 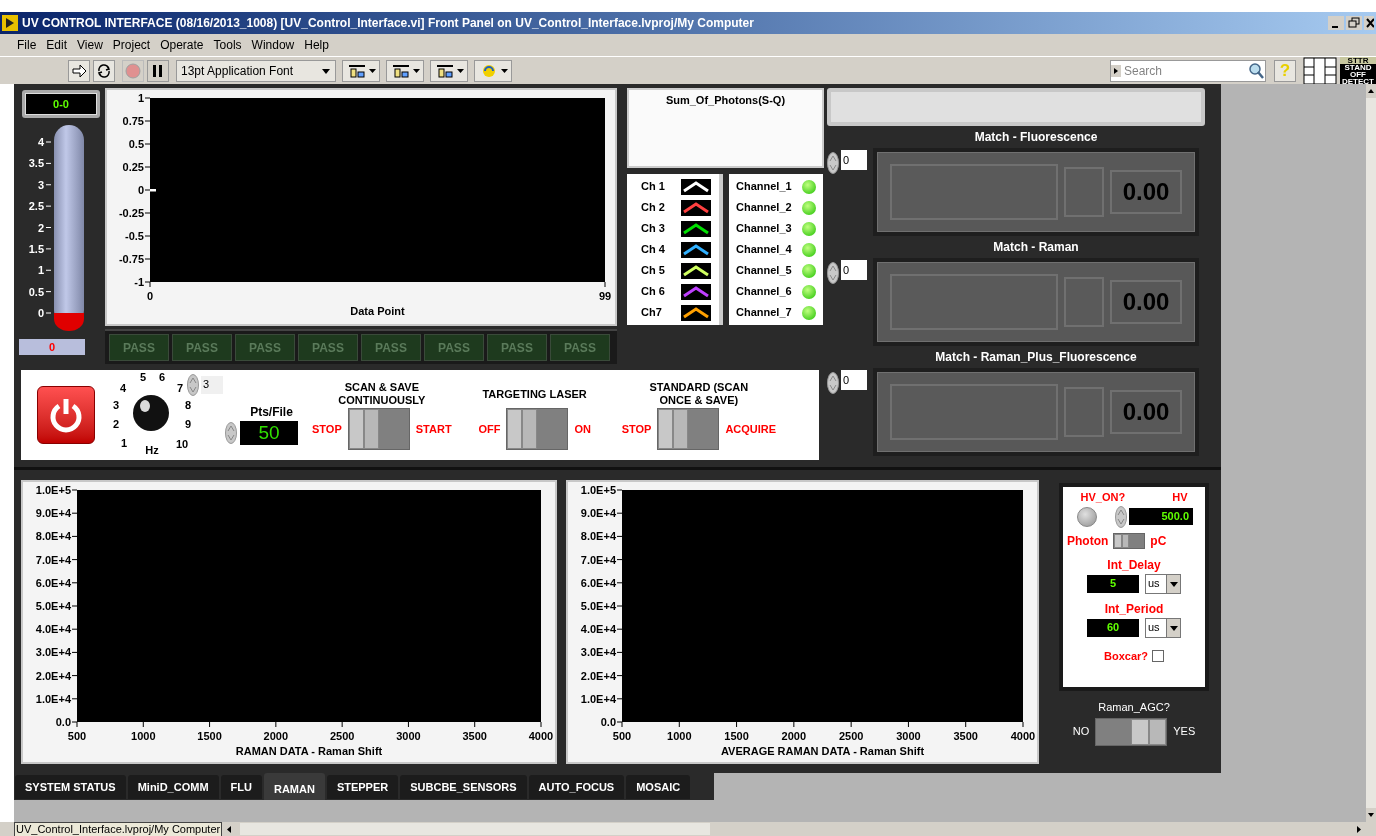 I want to click on pause-button, so click(x=158, y=70).